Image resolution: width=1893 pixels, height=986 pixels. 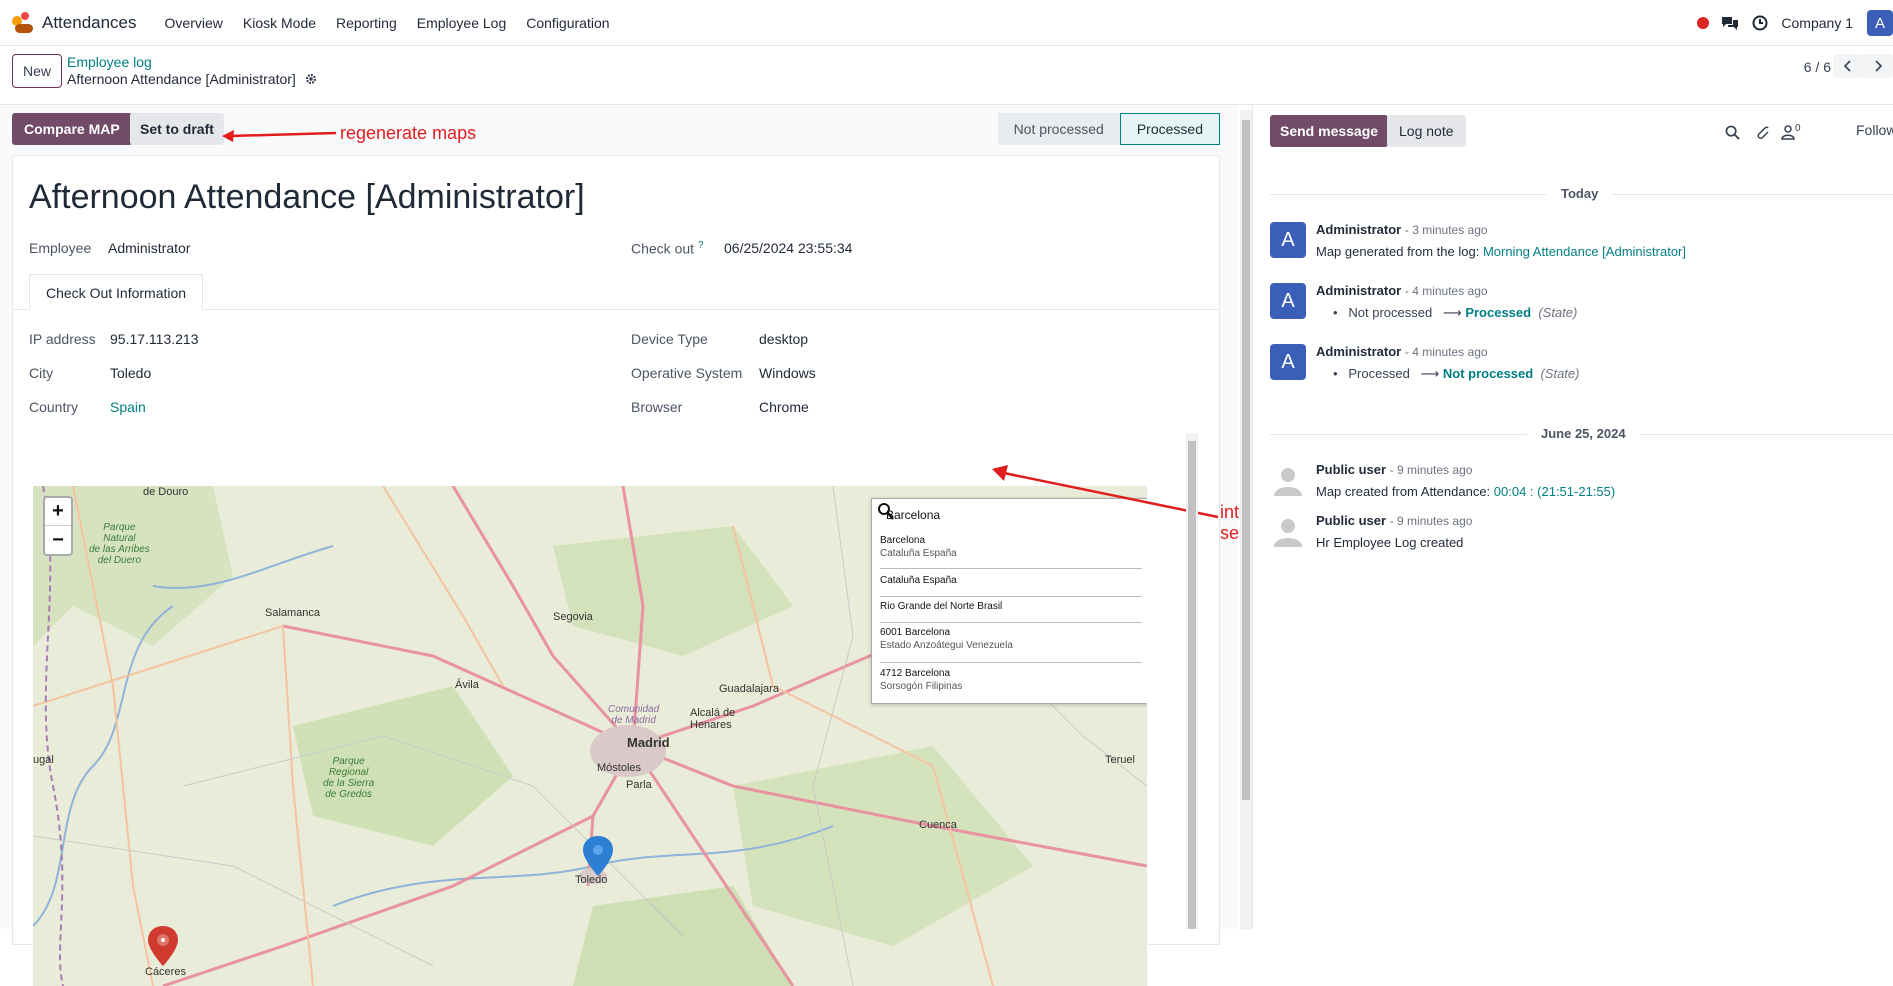 I want to click on paperclip-icon, so click(x=1762, y=132).